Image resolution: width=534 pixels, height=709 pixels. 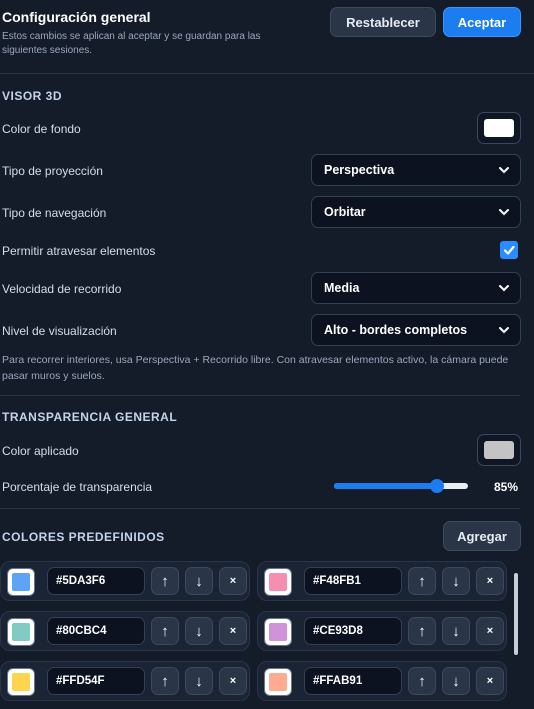 I want to click on preset-hex-input: #CE93D8, so click(x=353, y=631).